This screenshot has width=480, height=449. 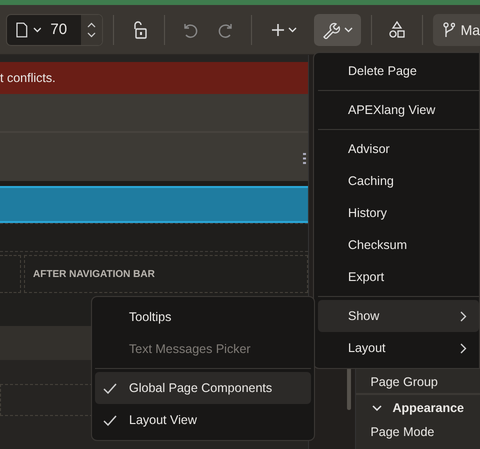 I want to click on page-selector: 70, so click(x=54, y=30).